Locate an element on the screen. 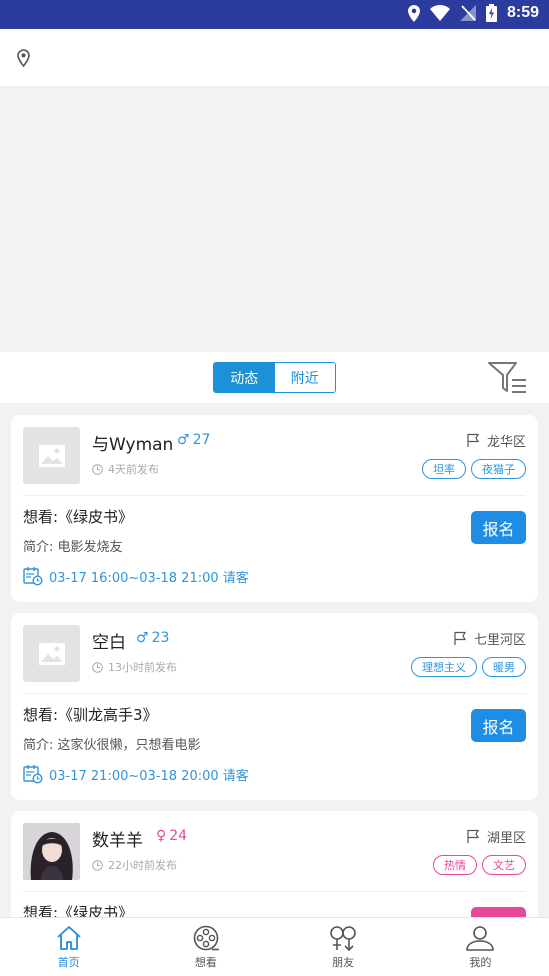 The width and height of the screenshot is (549, 976). gender-age: ♂ 27 is located at coordinates (193, 440).